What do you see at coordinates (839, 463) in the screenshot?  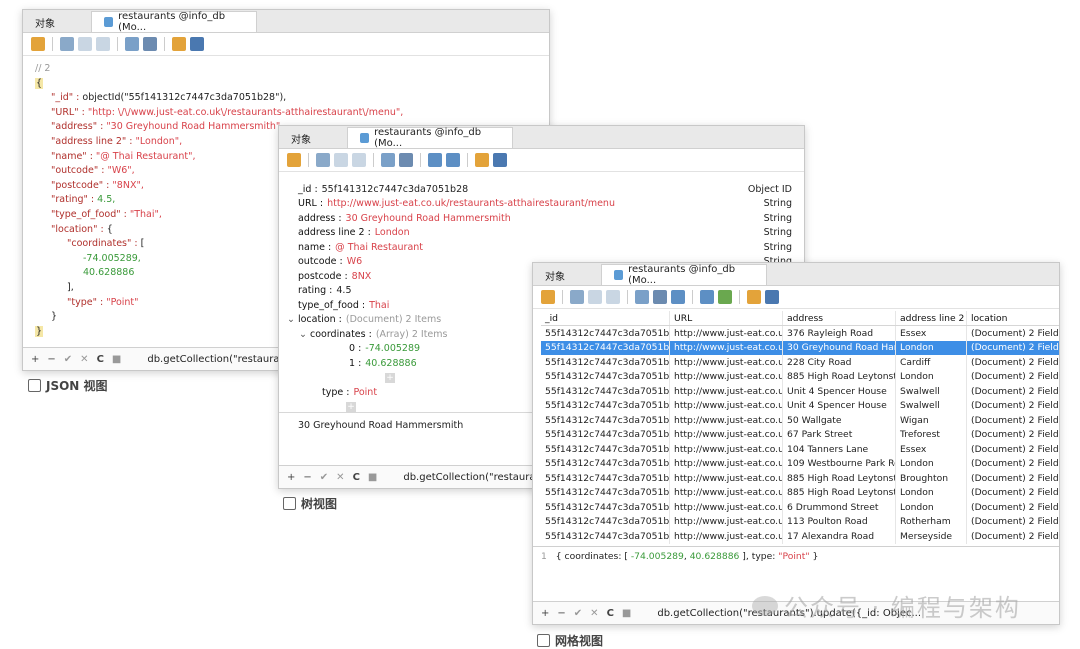 I see `table-cell: 109 Westbourne Park Road` at bounding box center [839, 463].